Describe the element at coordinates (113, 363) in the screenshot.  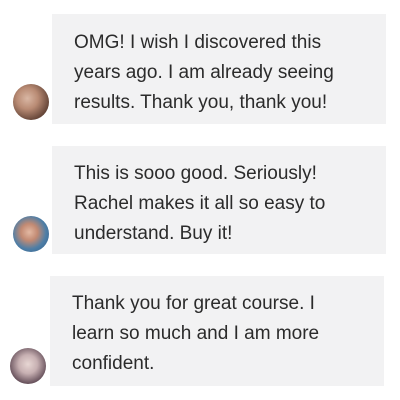
I see `message-text-line: confident.` at that location.